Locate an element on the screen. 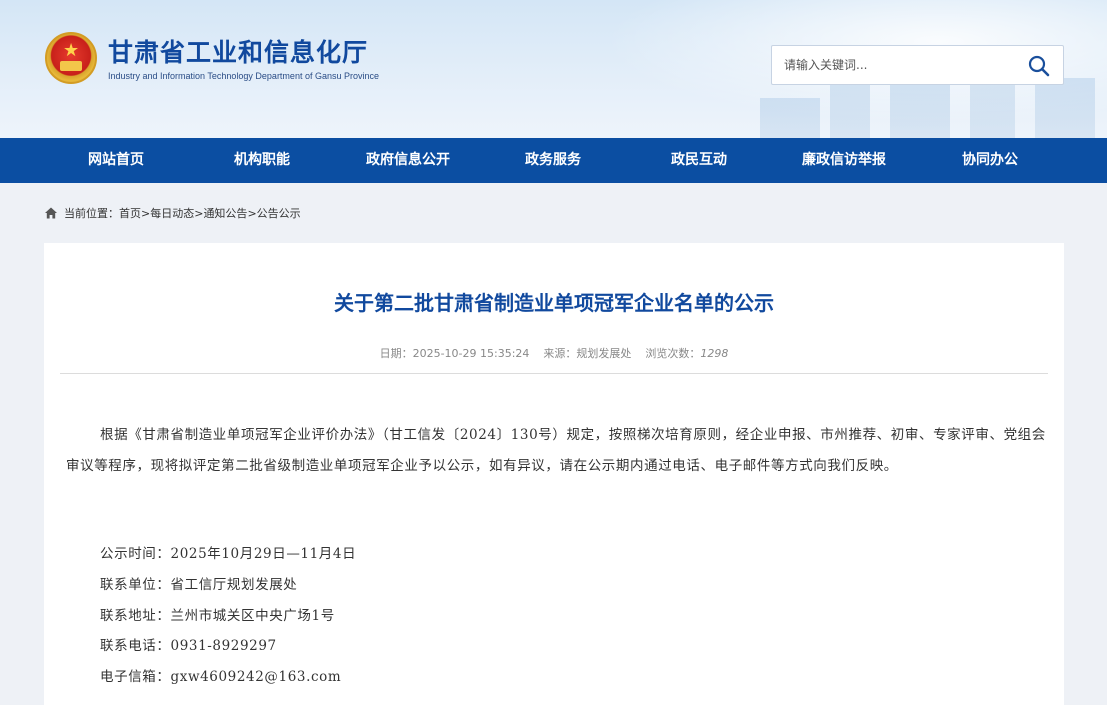 The height and width of the screenshot is (705, 1107). breadcrumb-notice-link: 通知公告 is located at coordinates (225, 213).